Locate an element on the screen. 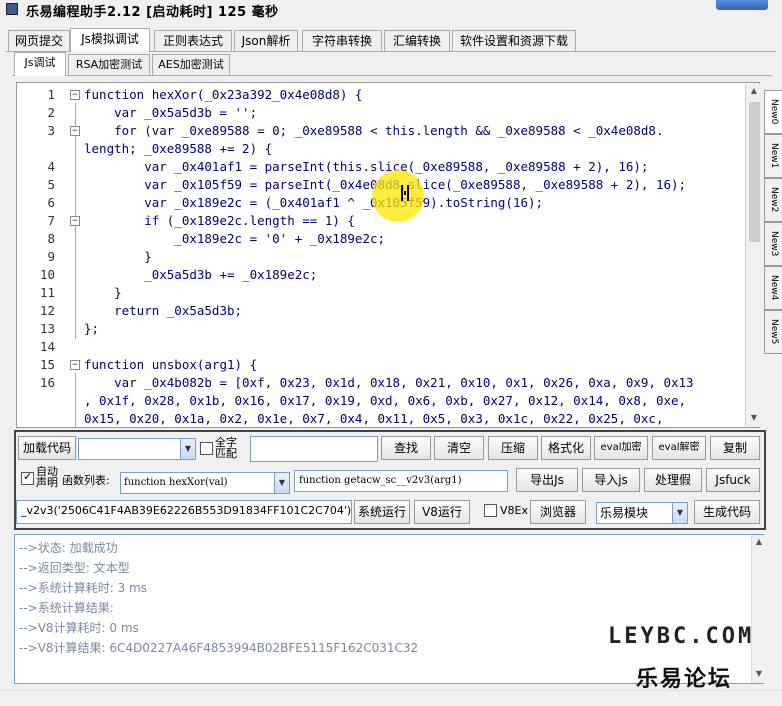 The height and width of the screenshot is (706, 782). window-title: 乐易编程助手2.12 [启动耗时] 125 毫秒 is located at coordinates (152, 12).